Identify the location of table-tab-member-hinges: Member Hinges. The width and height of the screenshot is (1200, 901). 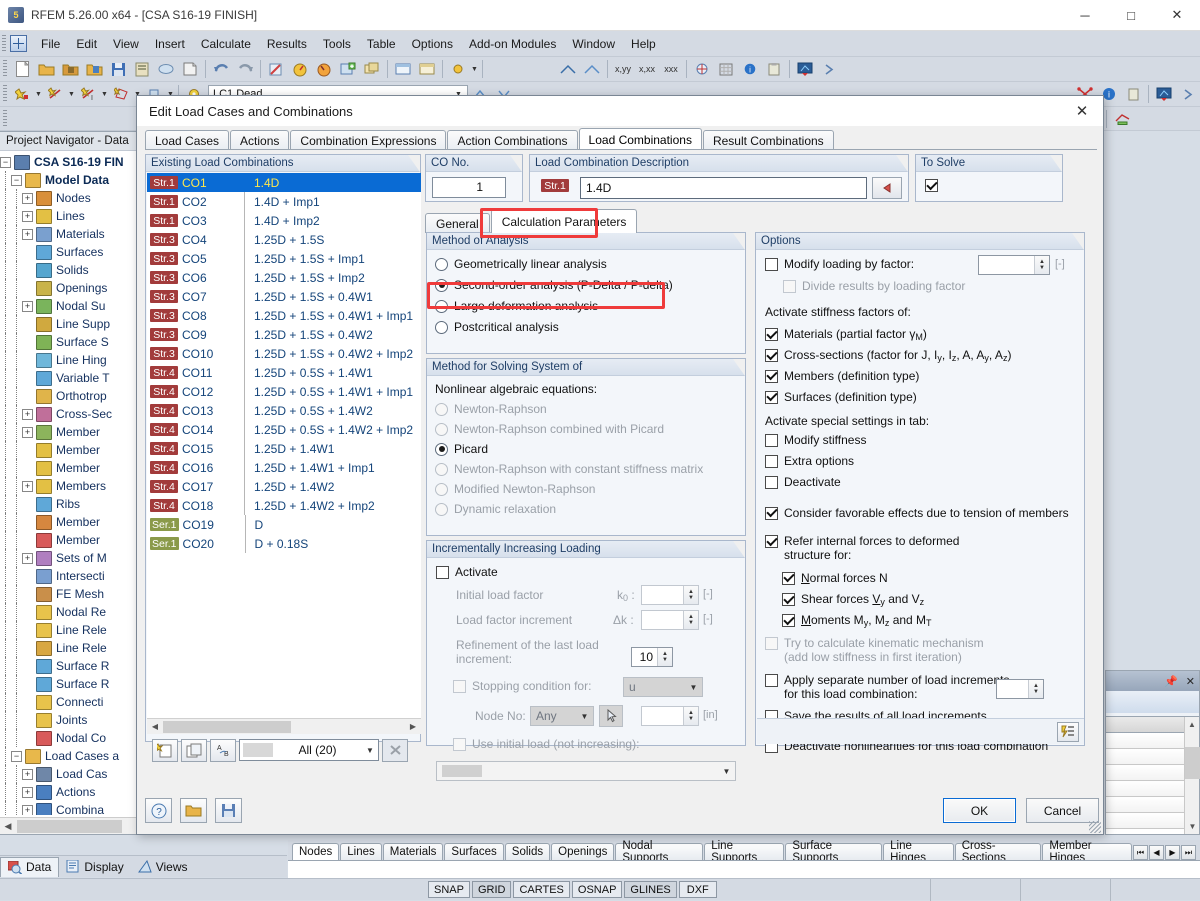
(1087, 852).